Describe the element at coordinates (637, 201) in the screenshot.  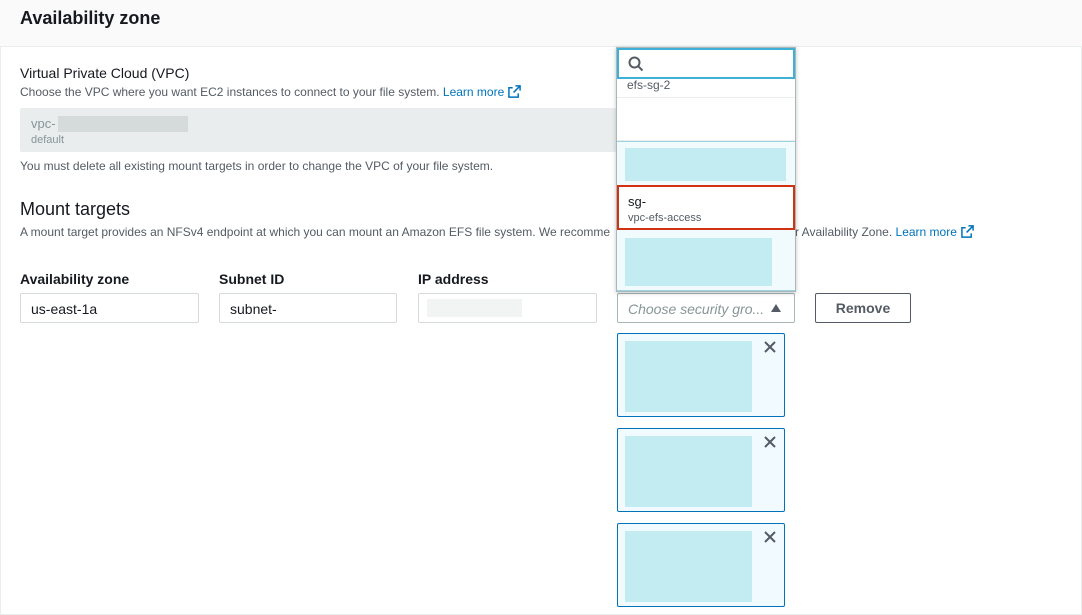
I see `option-sg-id: sg-` at that location.